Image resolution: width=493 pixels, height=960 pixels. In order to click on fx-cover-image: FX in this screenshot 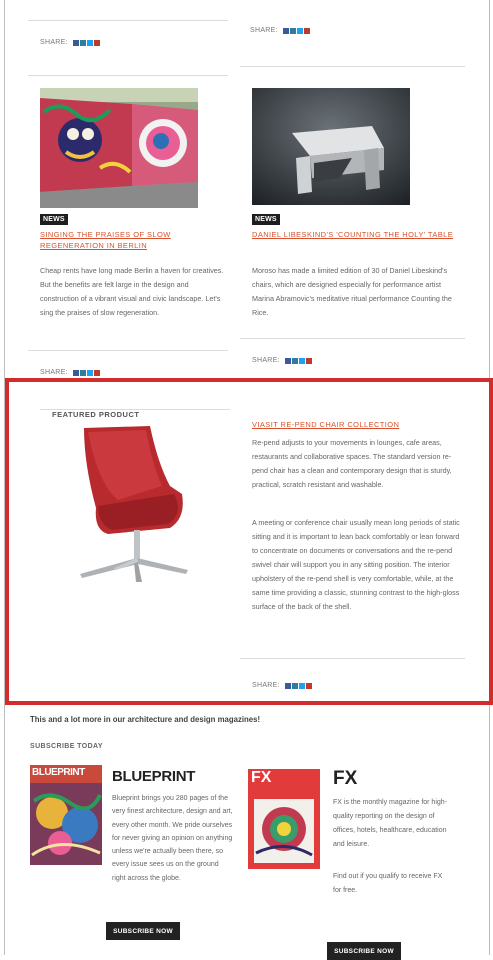, I will do `click(284, 819)`.